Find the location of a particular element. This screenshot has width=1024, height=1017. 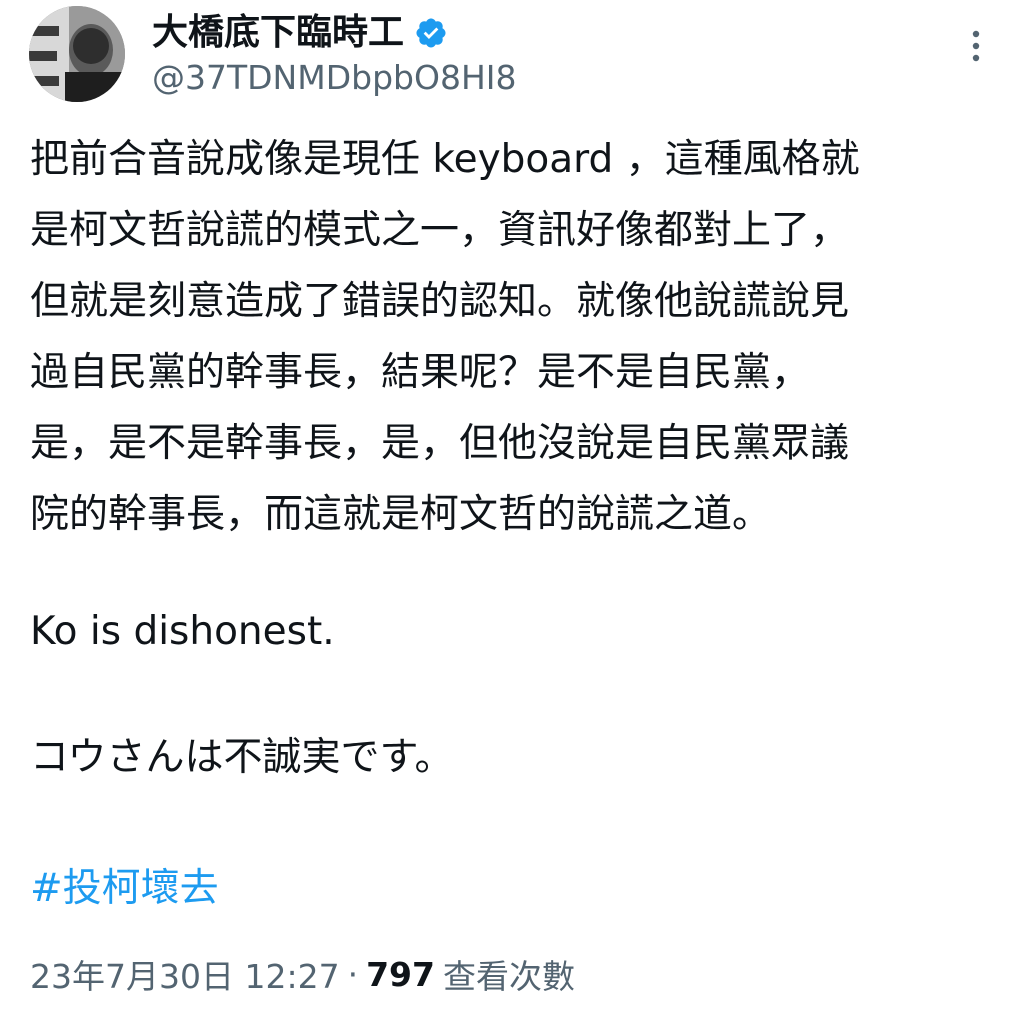

author-name-row: 大橋底下臨時工 is located at coordinates (300, 33).